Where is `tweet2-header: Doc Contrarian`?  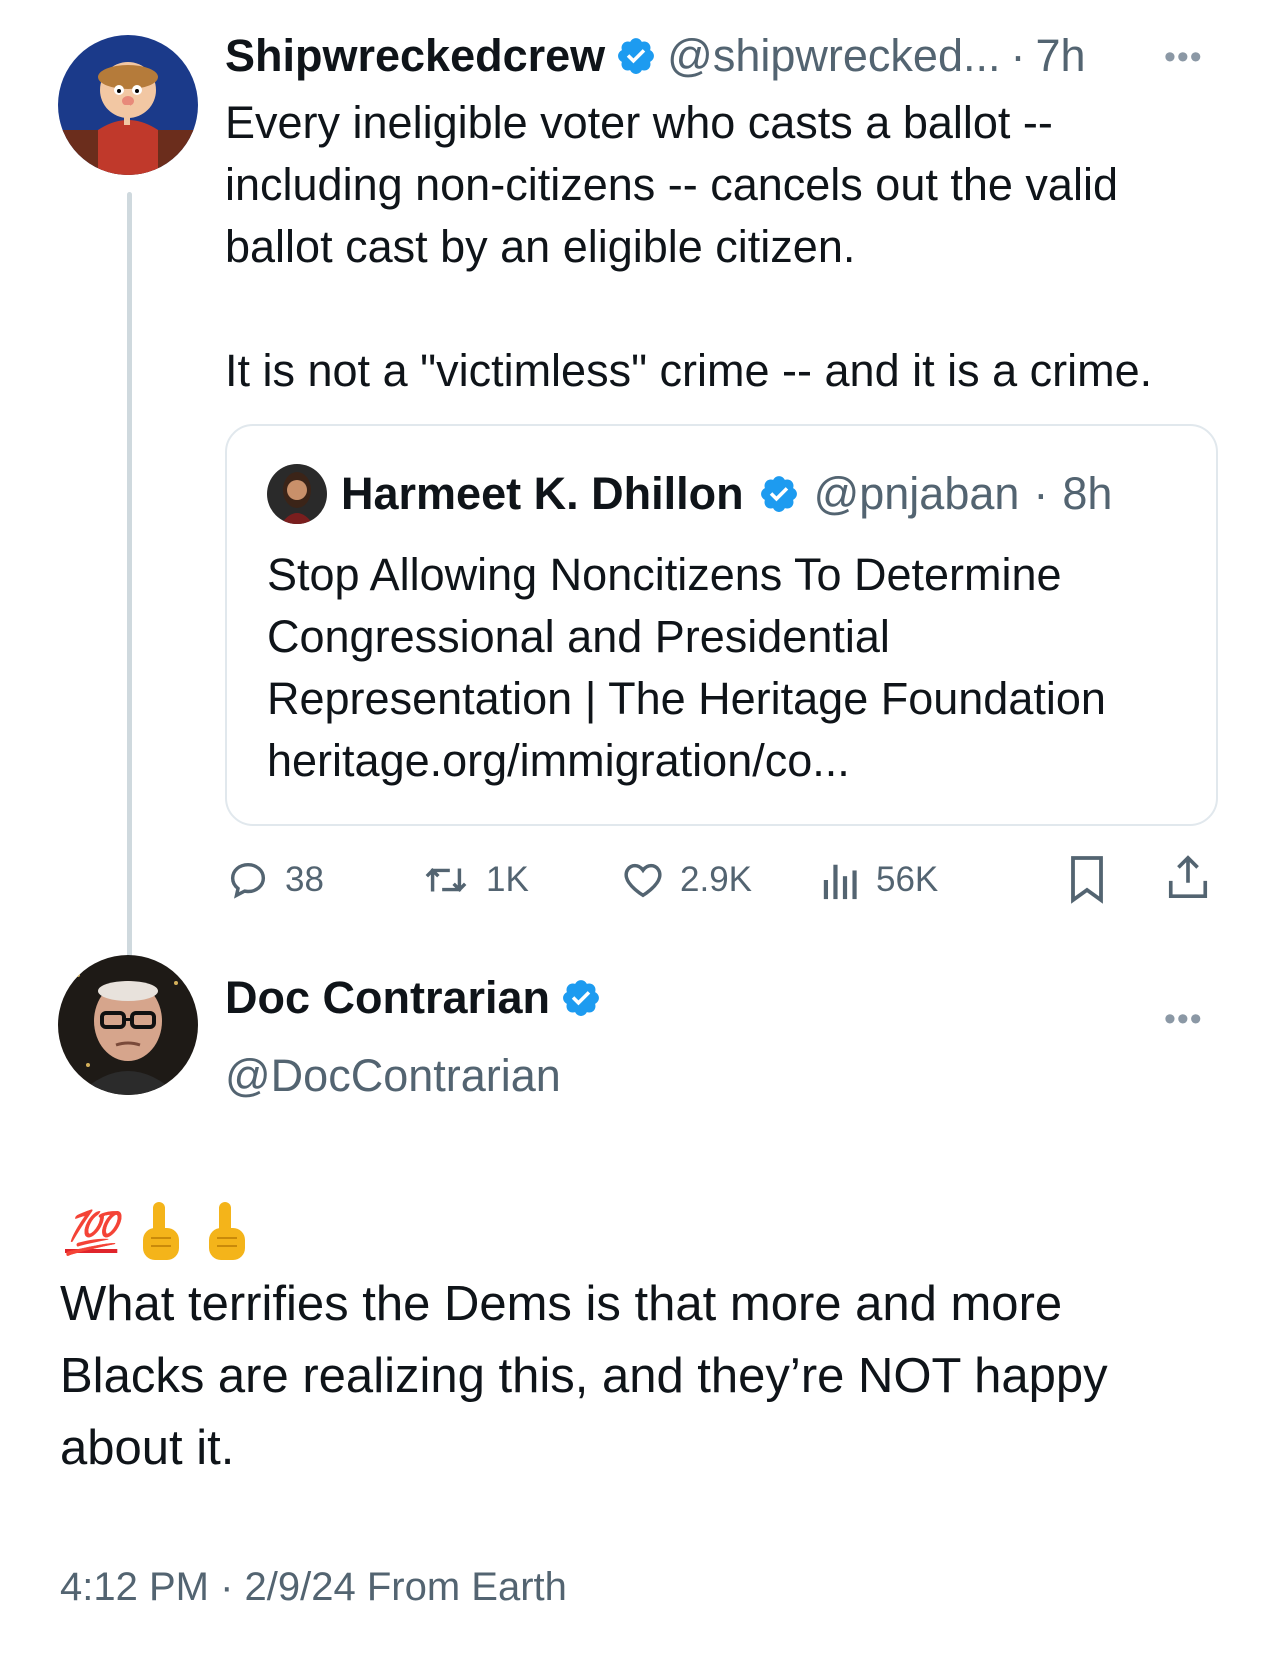 tweet2-header: Doc Contrarian is located at coordinates (413, 998).